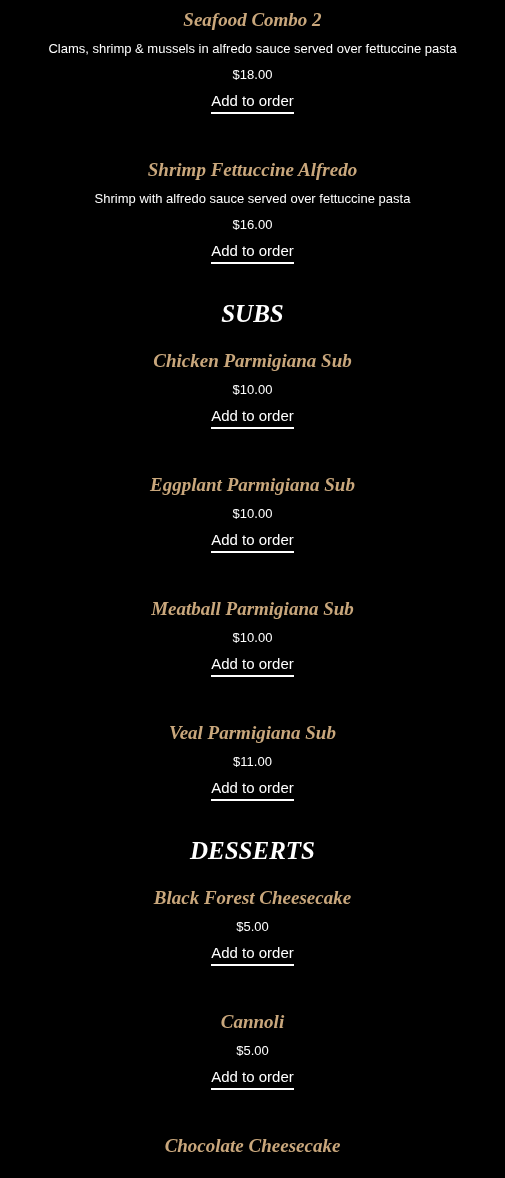  Describe the element at coordinates (252, 1022) in the screenshot. I see `dish-name: Cannoli` at that location.